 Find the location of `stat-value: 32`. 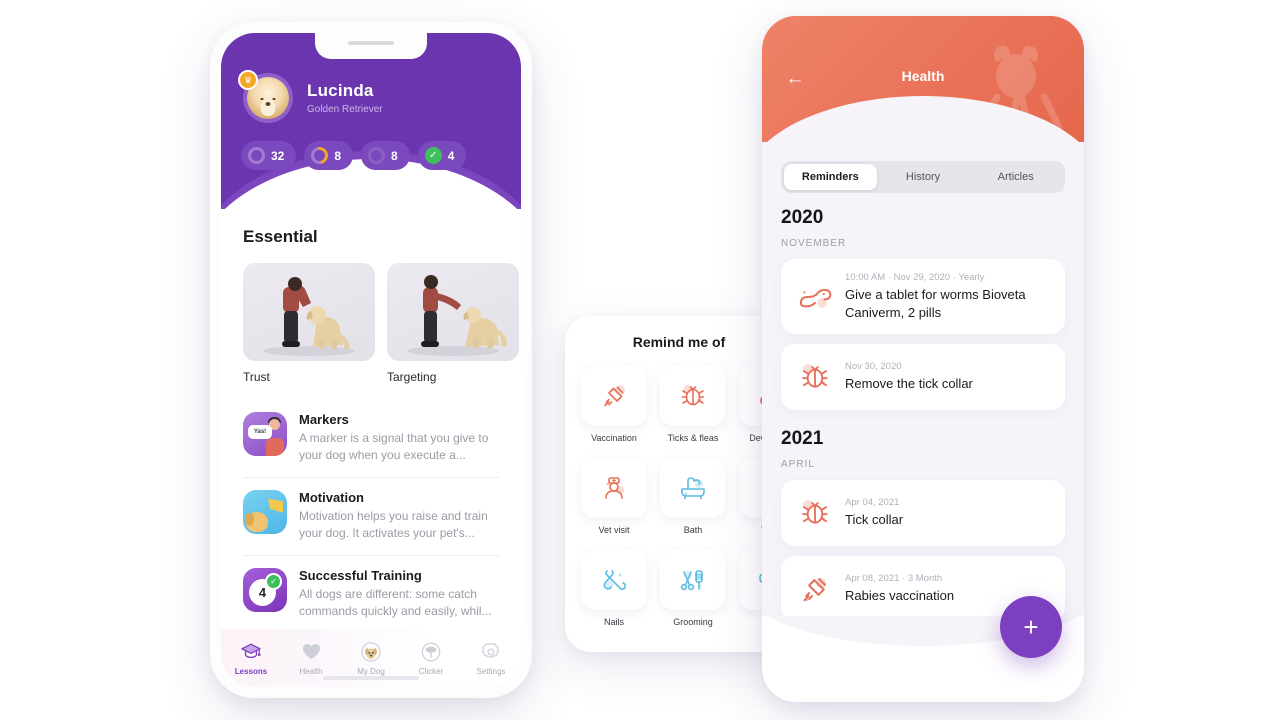

stat-value: 32 is located at coordinates (278, 155).